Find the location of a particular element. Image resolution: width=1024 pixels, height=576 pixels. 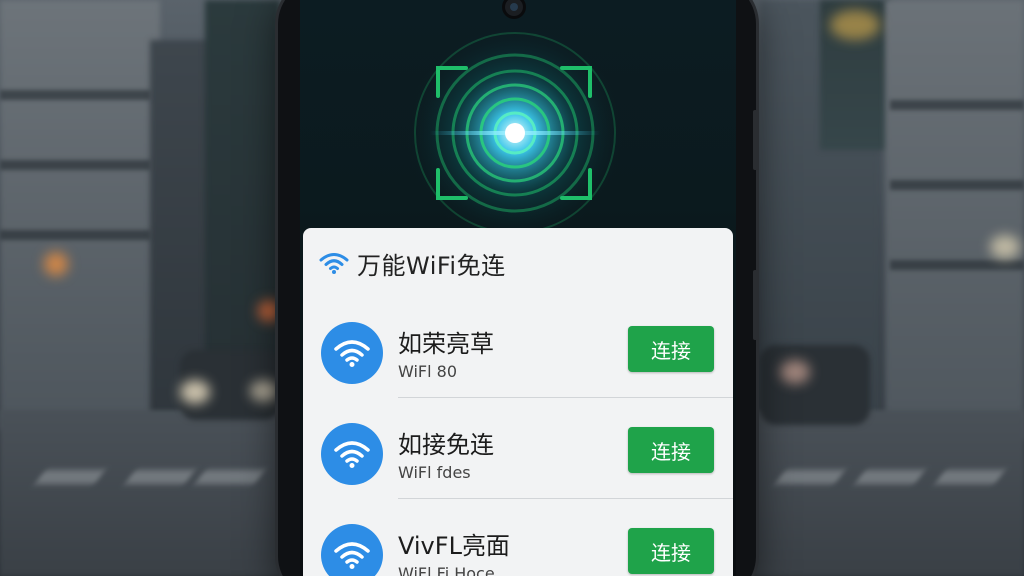

network-name: 如接免连 is located at coordinates (446, 445).